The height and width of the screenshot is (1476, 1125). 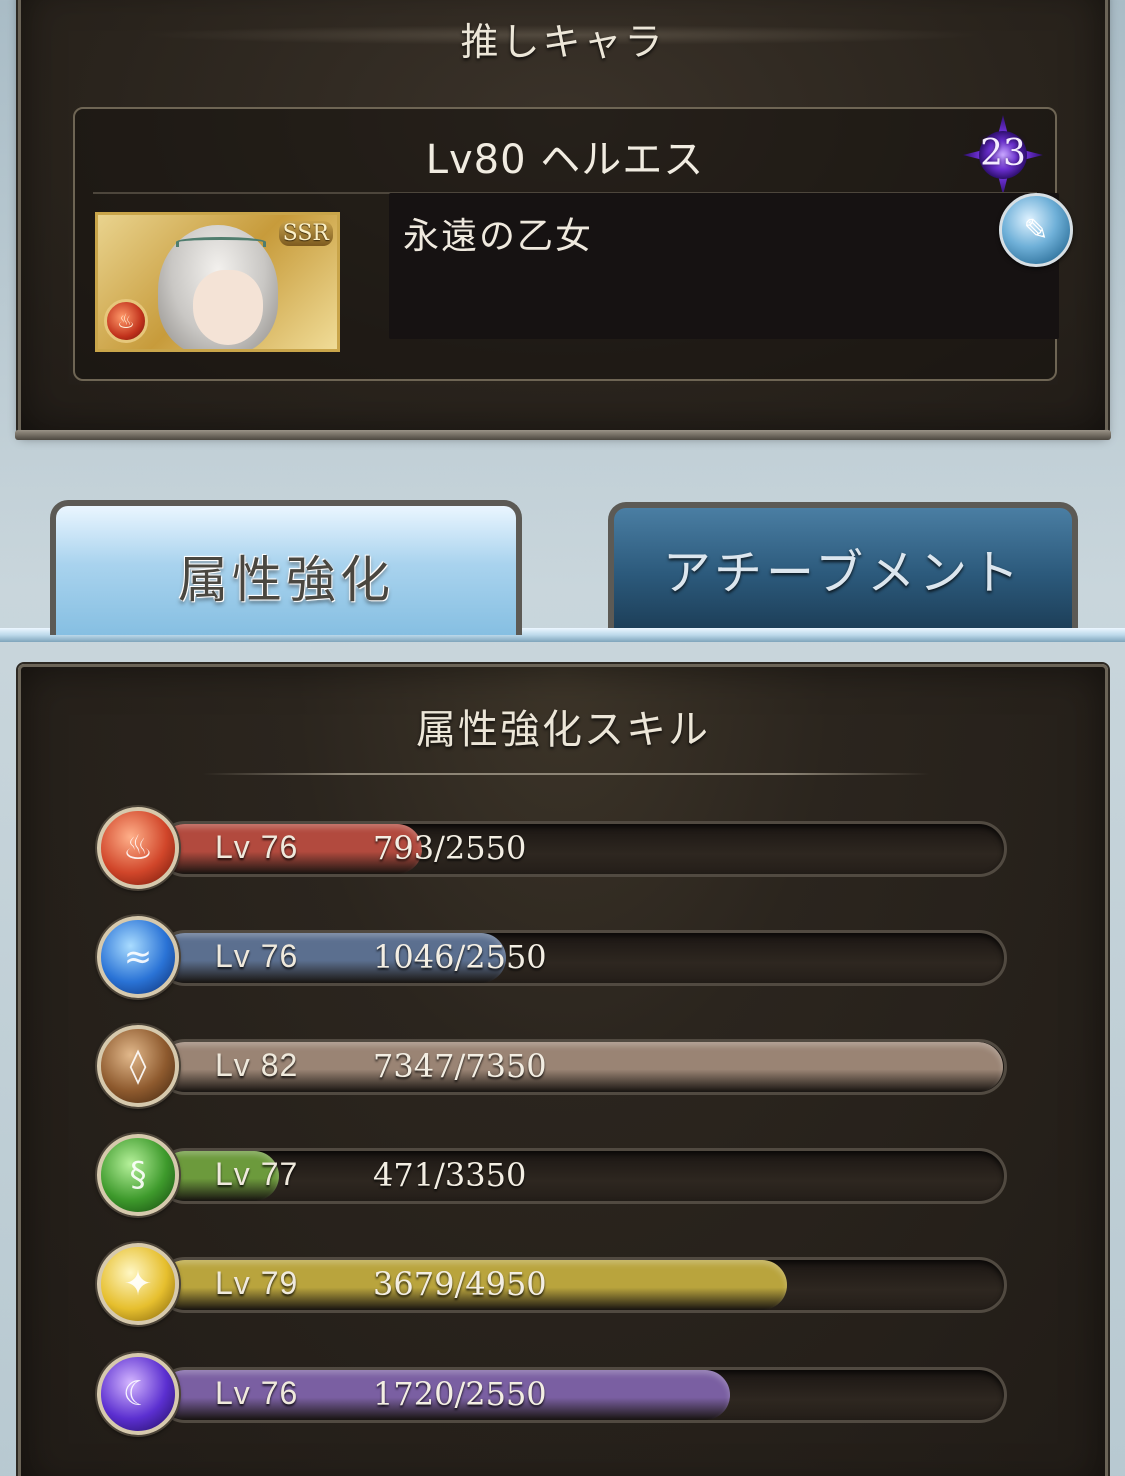 What do you see at coordinates (286, 579) in the screenshot?
I see `tab-label: 属性強化` at bounding box center [286, 579].